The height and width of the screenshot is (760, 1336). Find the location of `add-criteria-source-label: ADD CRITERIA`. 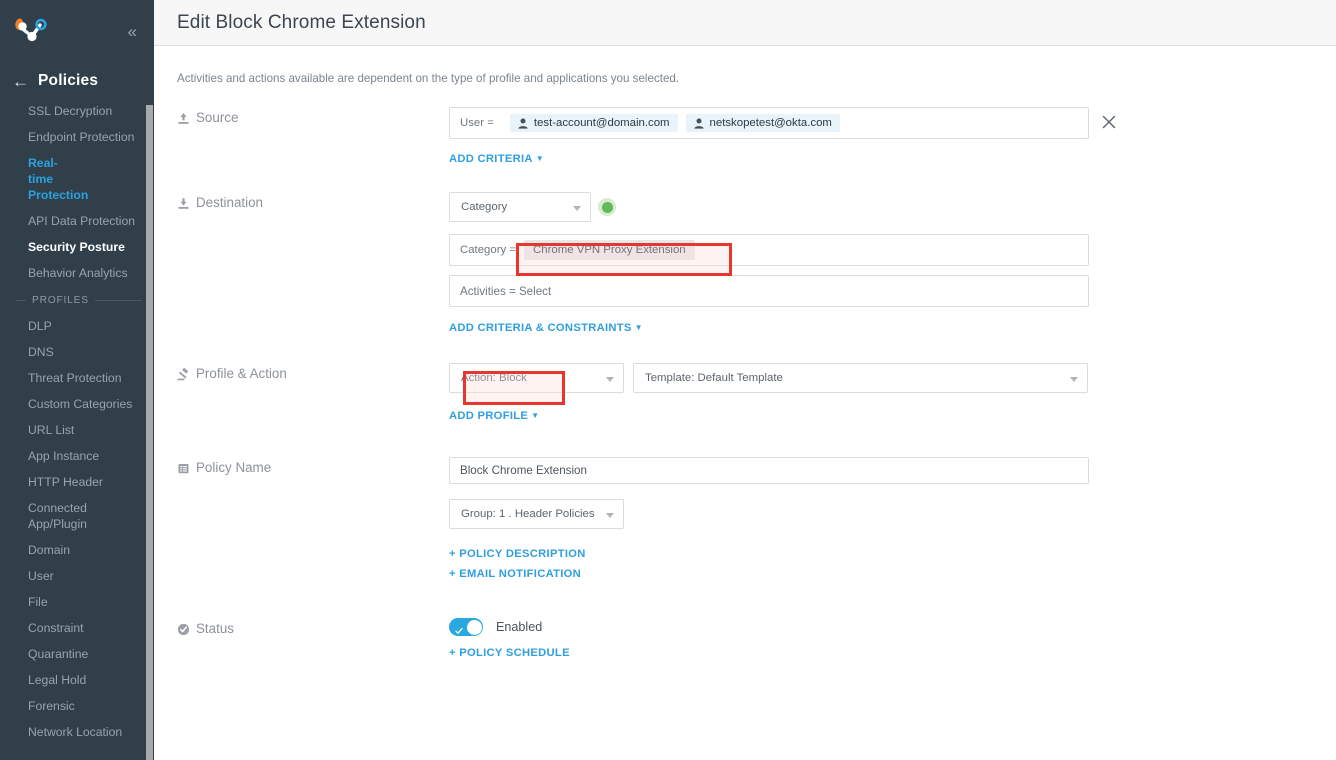

add-criteria-source-label: ADD CRITERIA is located at coordinates (491, 159).